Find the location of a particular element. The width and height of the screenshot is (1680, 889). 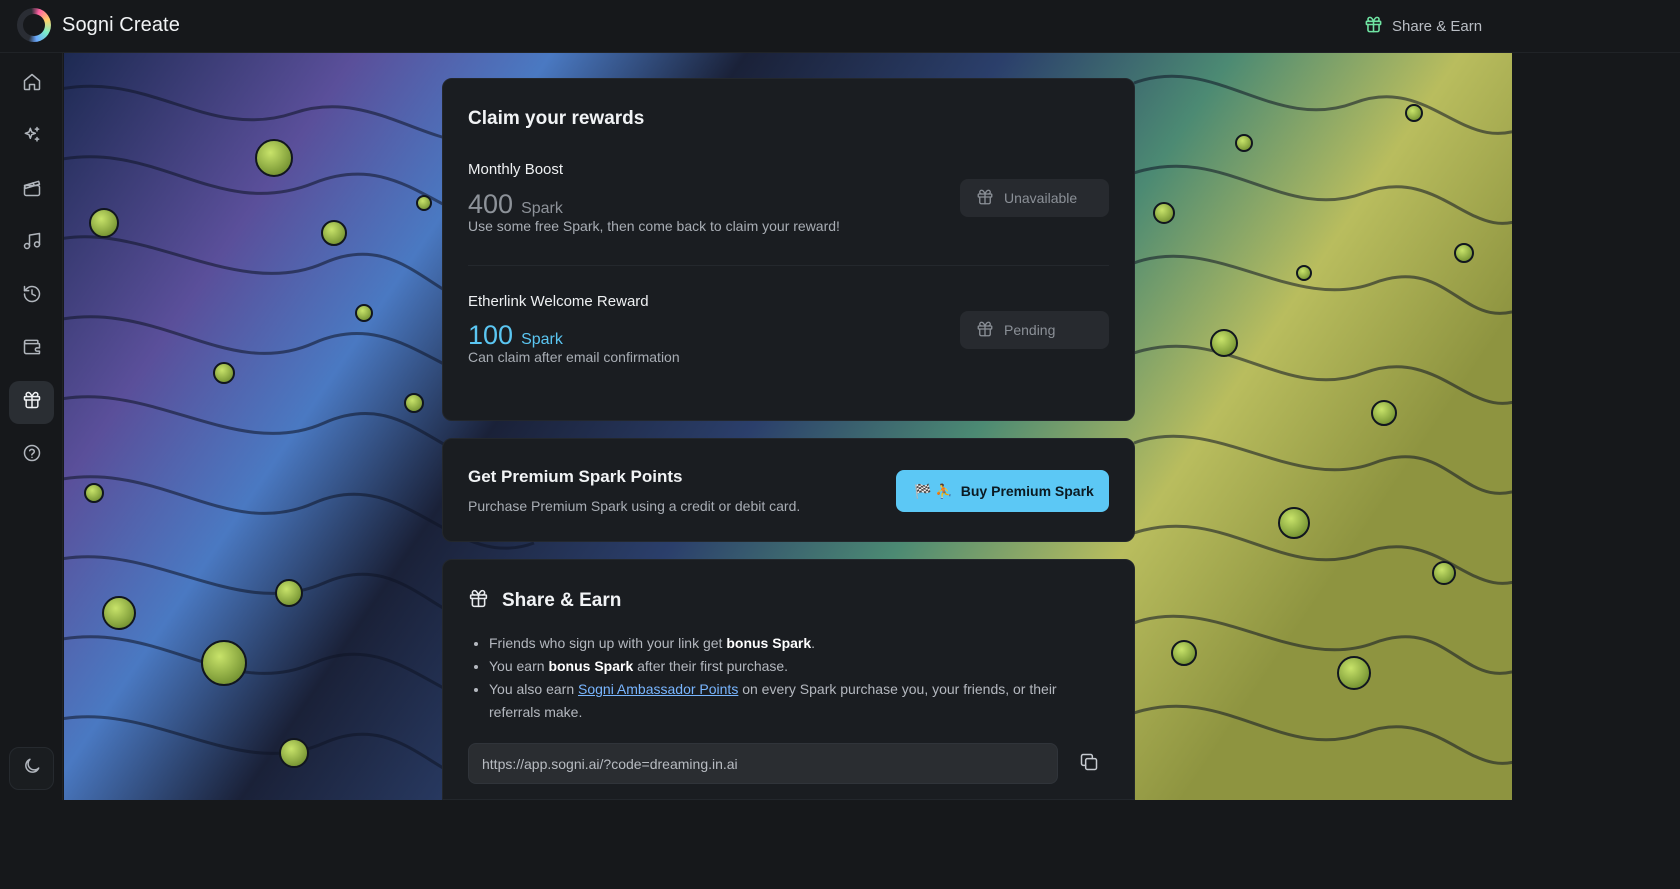

monthly-boost-title: Monthly Boost is located at coordinates (516, 169).